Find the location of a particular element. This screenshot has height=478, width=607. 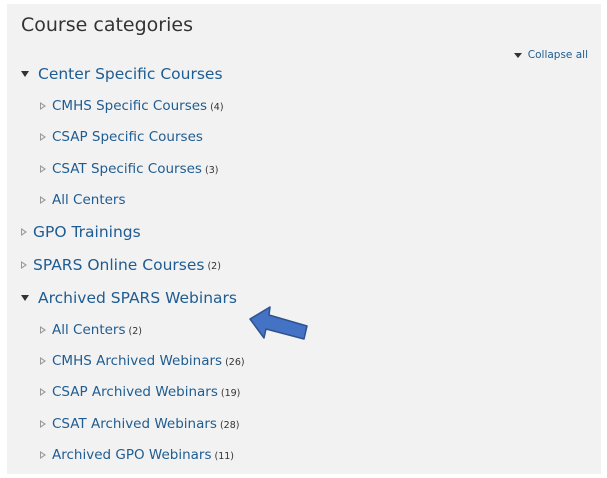

collapse-all-link: Collapse all is located at coordinates (550, 55).